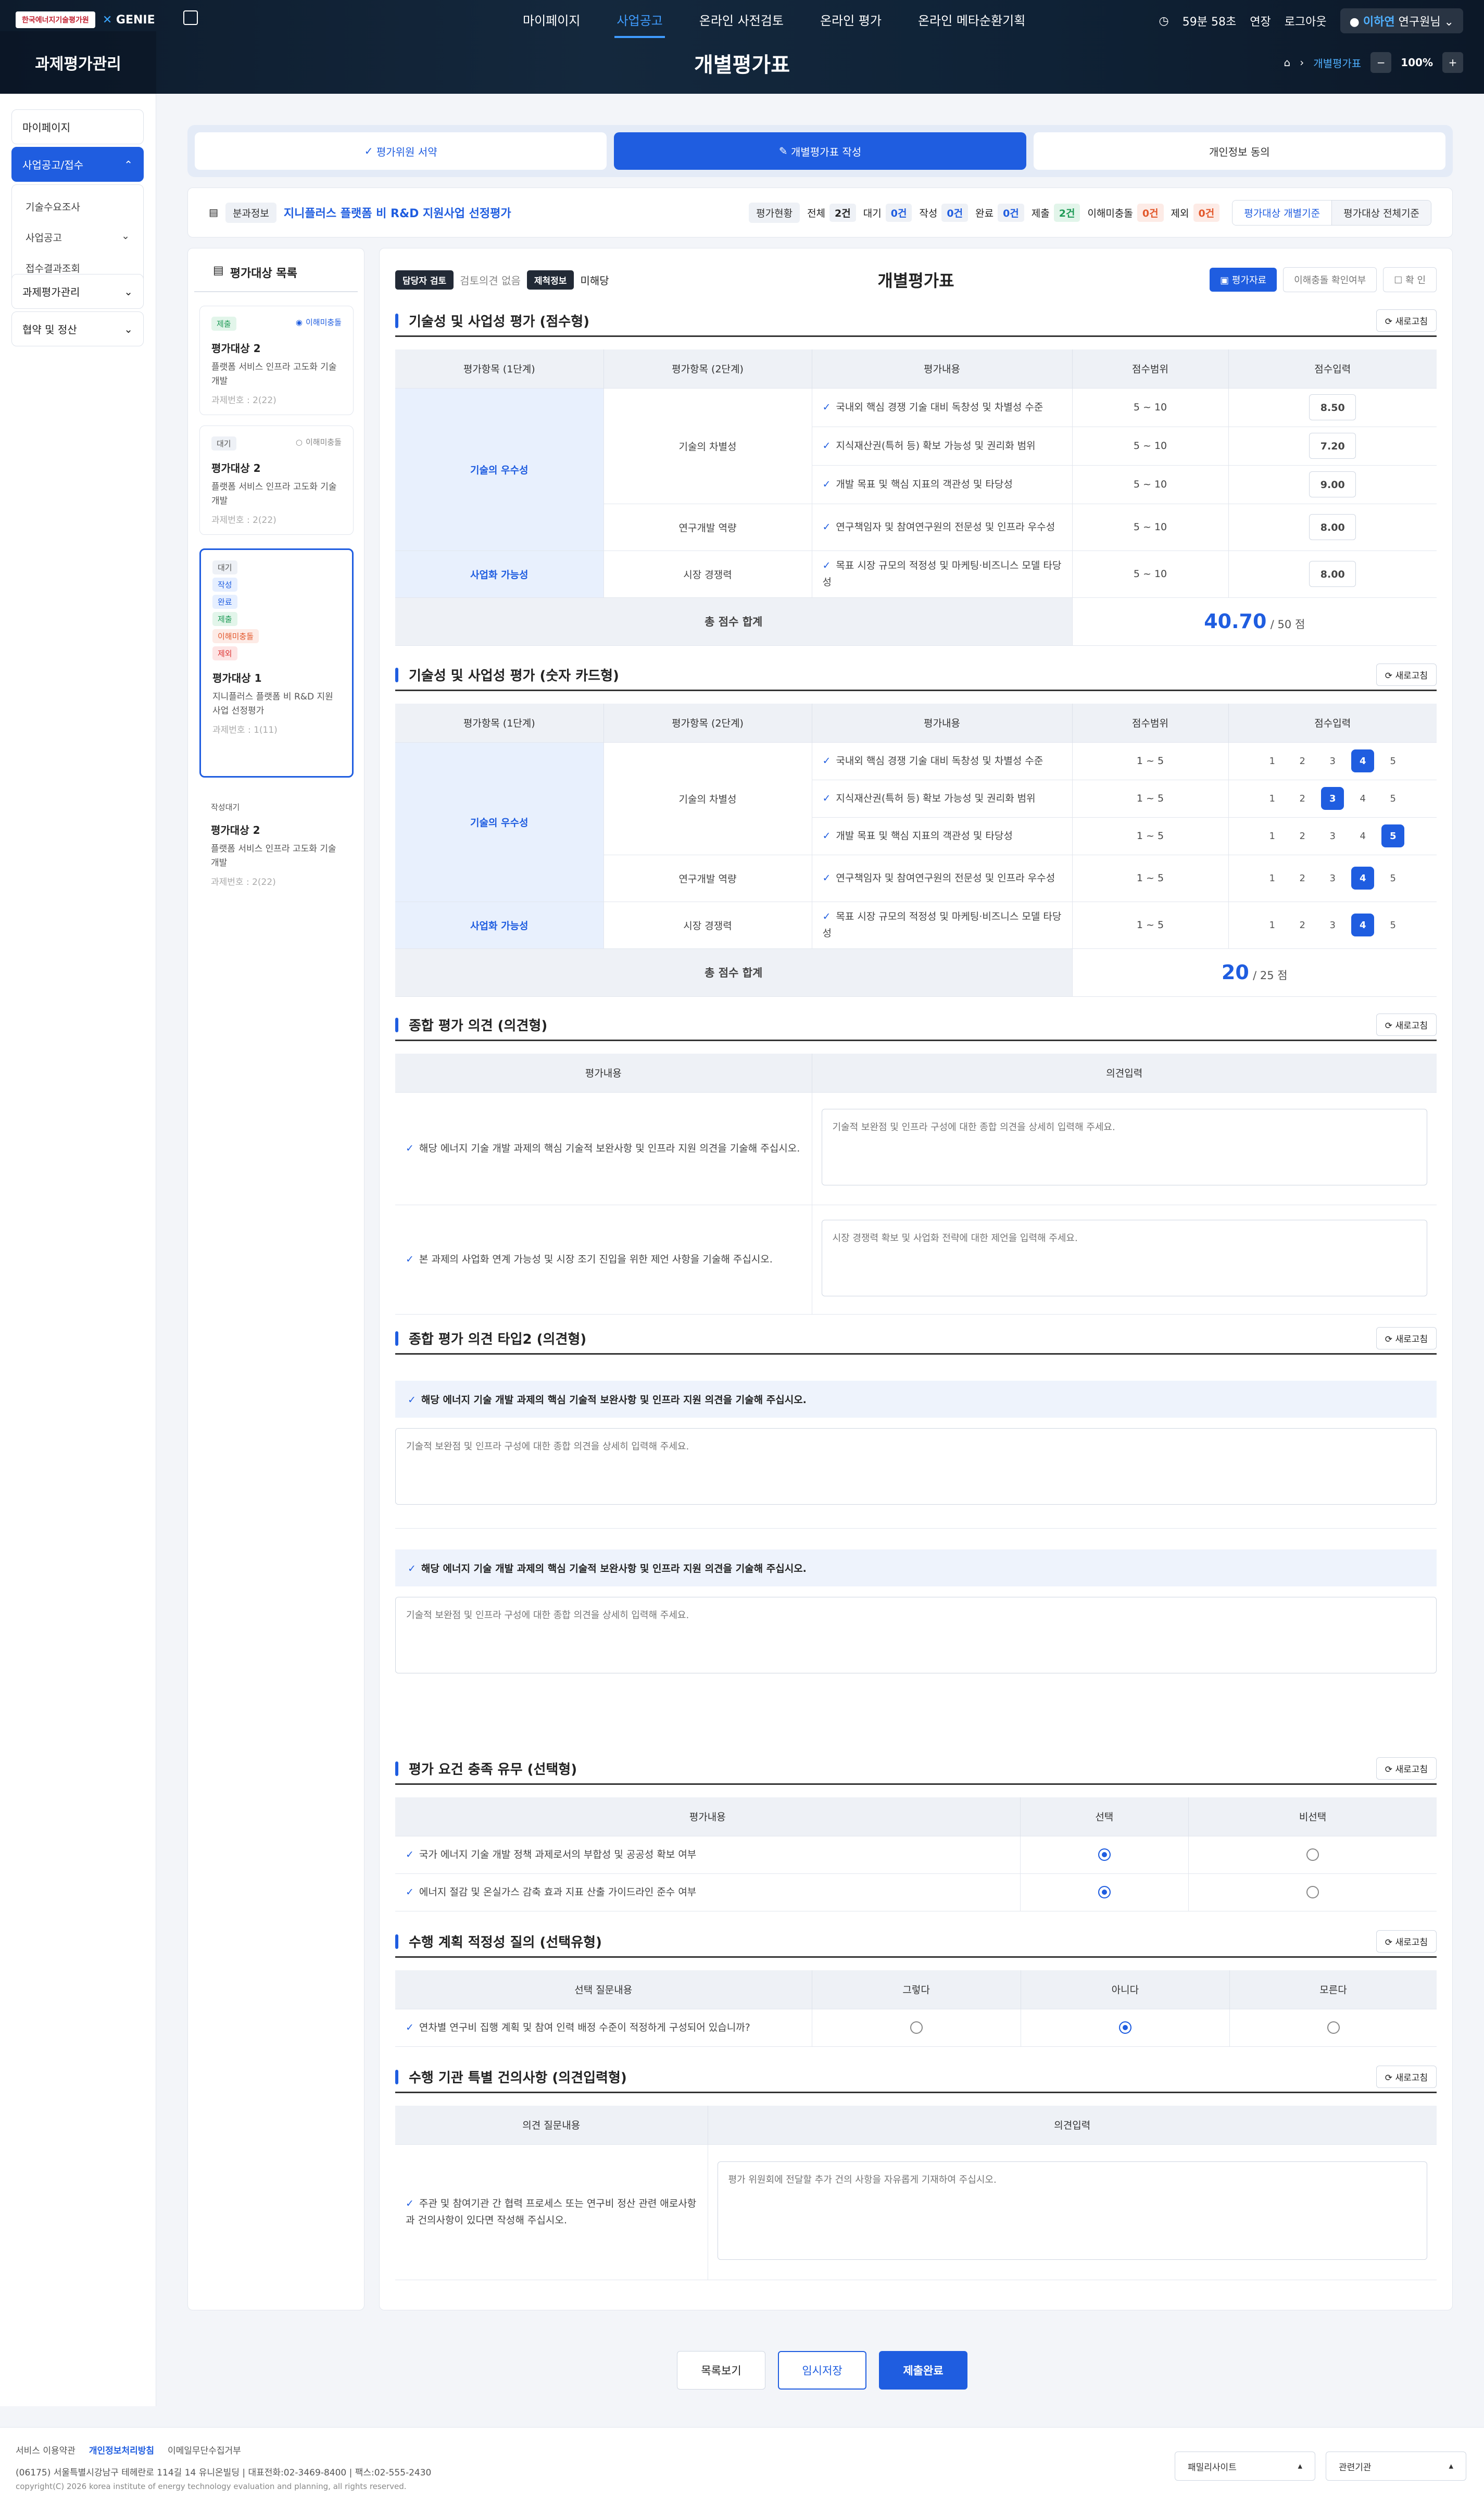 Image resolution: width=1484 pixels, height=2501 pixels. I want to click on chevron-down-icon: ⌄, so click(128, 291).